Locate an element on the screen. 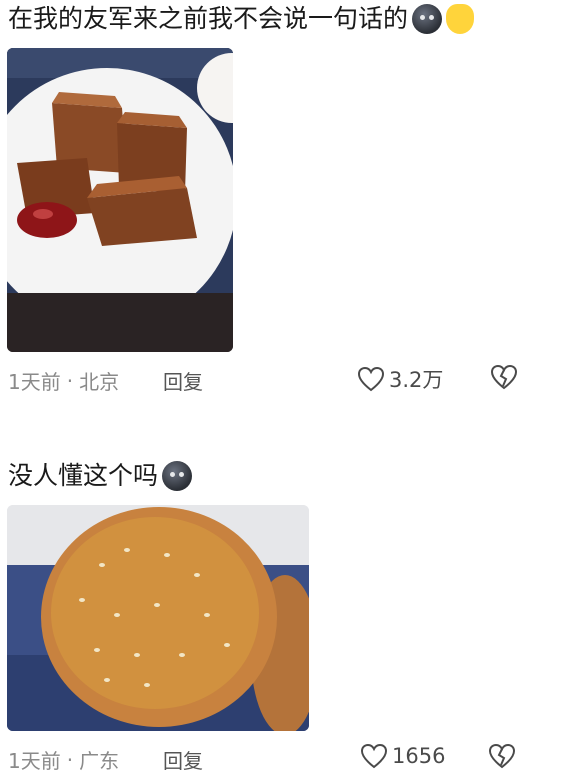  reply-button: 回复 is located at coordinates (183, 380).